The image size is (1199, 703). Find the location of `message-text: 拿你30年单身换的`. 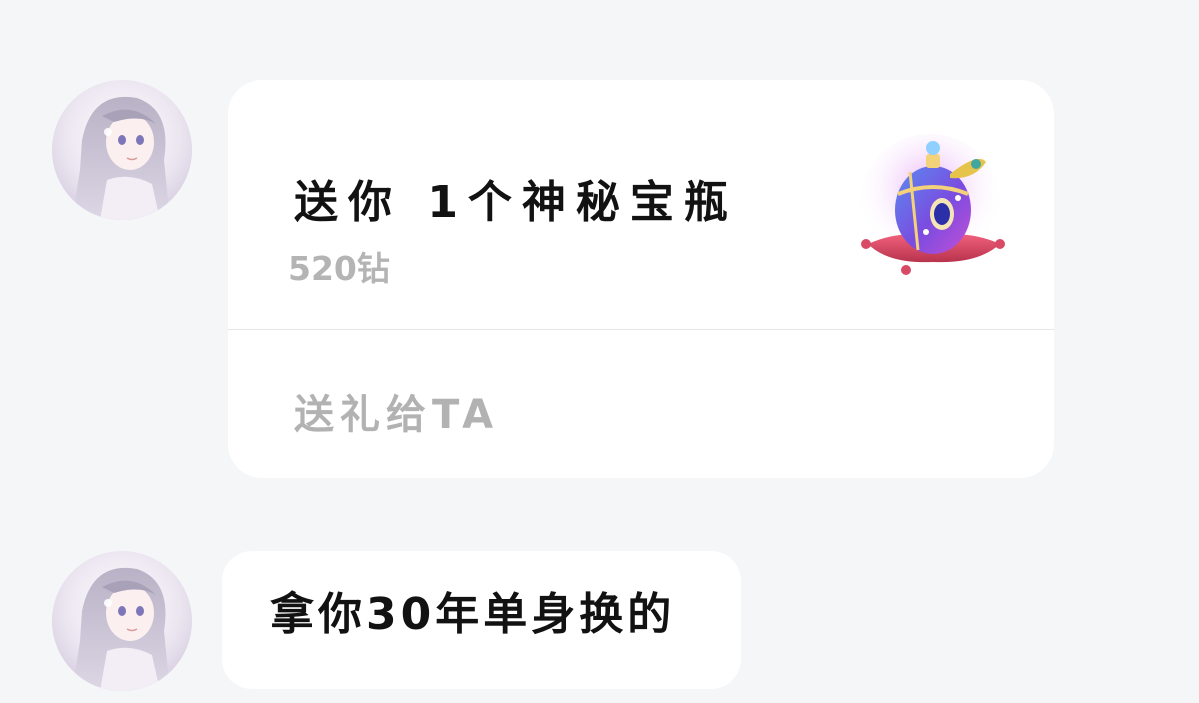

message-text: 拿你30年单身换的 is located at coordinates (473, 614).